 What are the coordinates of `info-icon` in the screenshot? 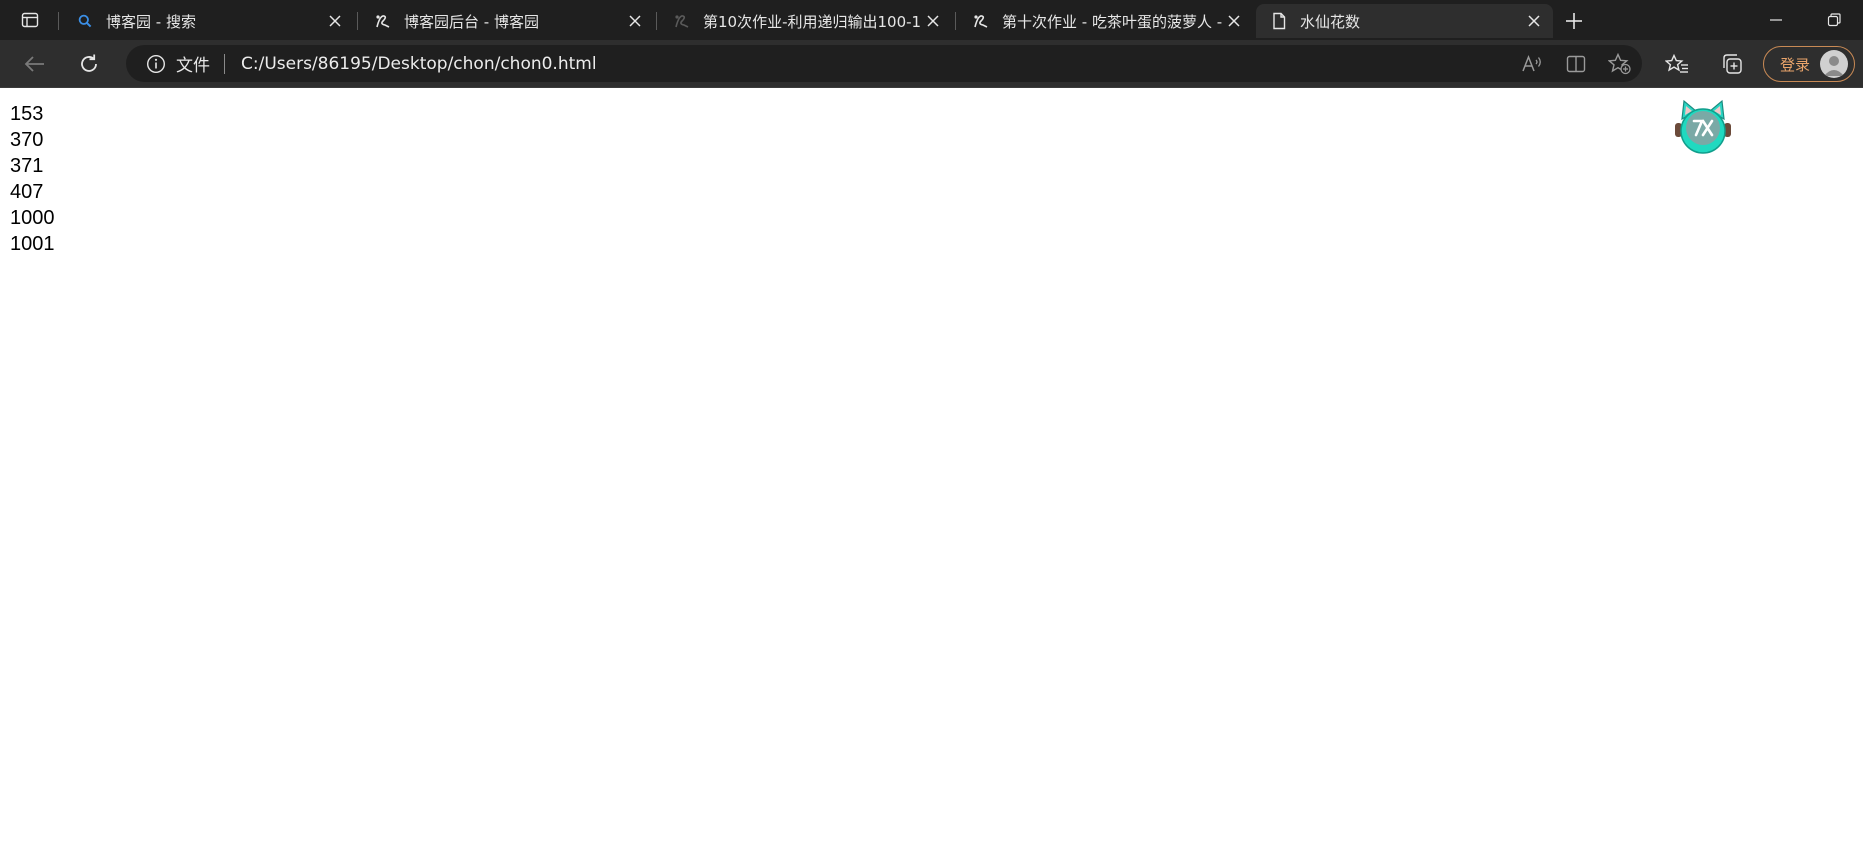 It's located at (156, 64).